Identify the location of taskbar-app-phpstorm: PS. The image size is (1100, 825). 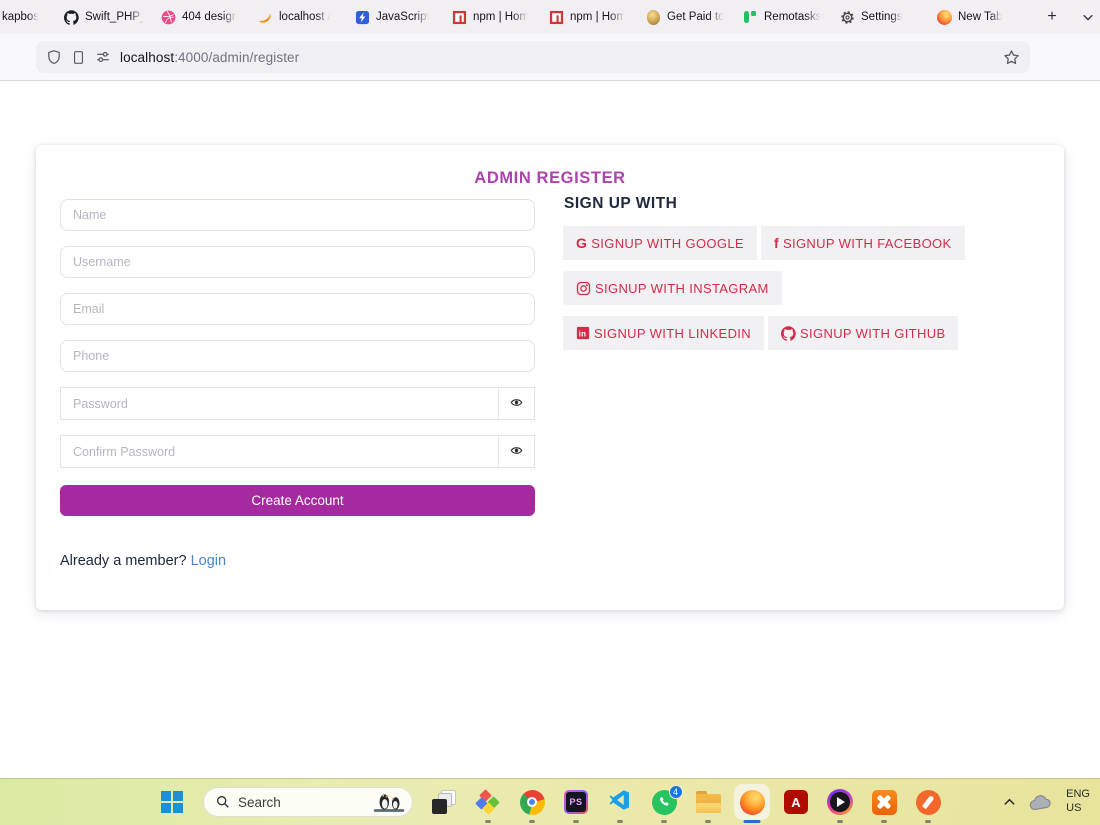
(576, 802).